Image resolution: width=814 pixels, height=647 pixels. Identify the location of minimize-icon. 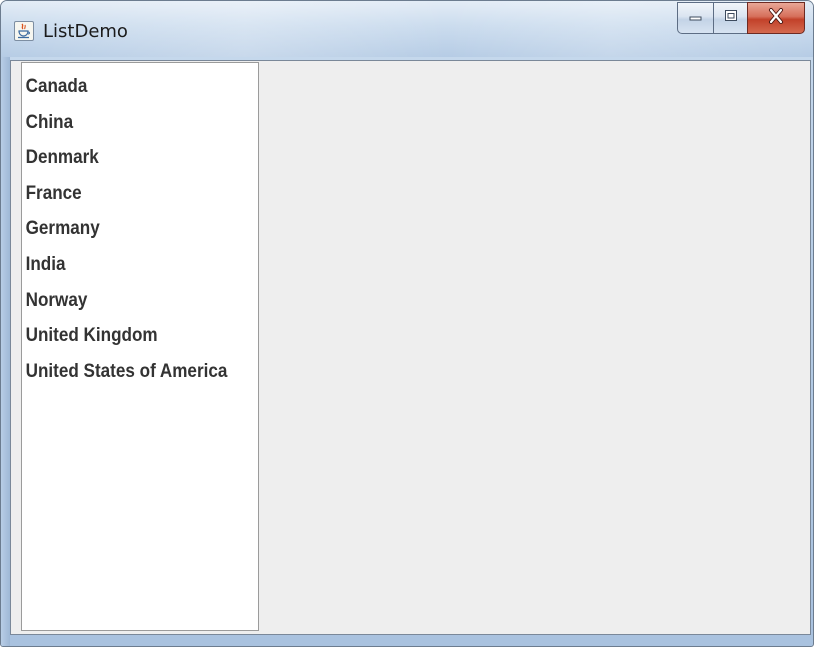
(696, 18).